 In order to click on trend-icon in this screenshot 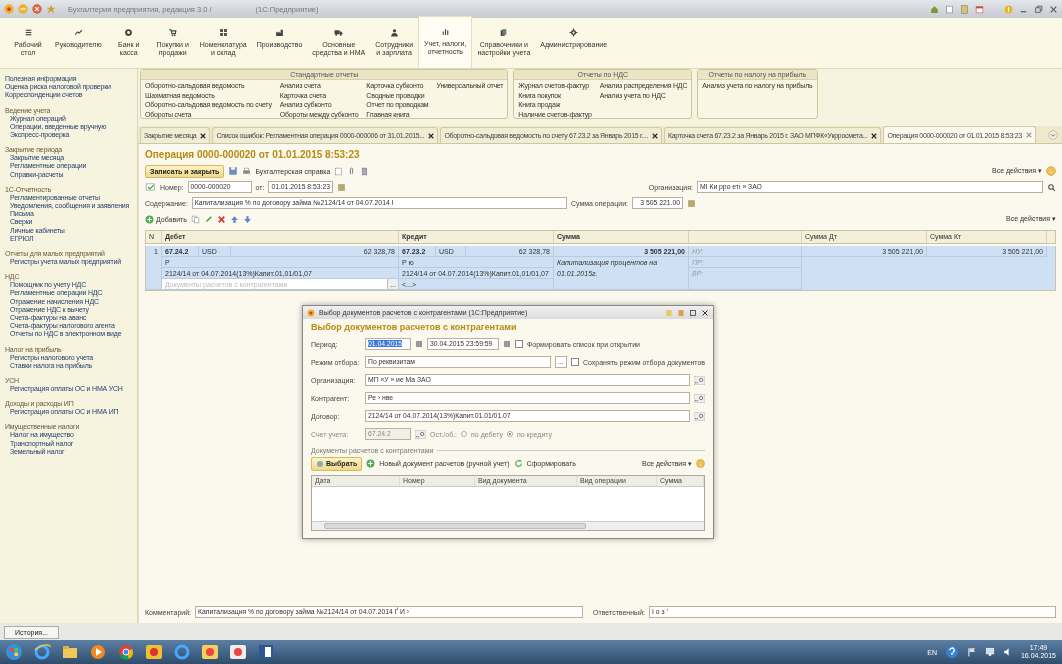, I will do `click(78, 32)`.